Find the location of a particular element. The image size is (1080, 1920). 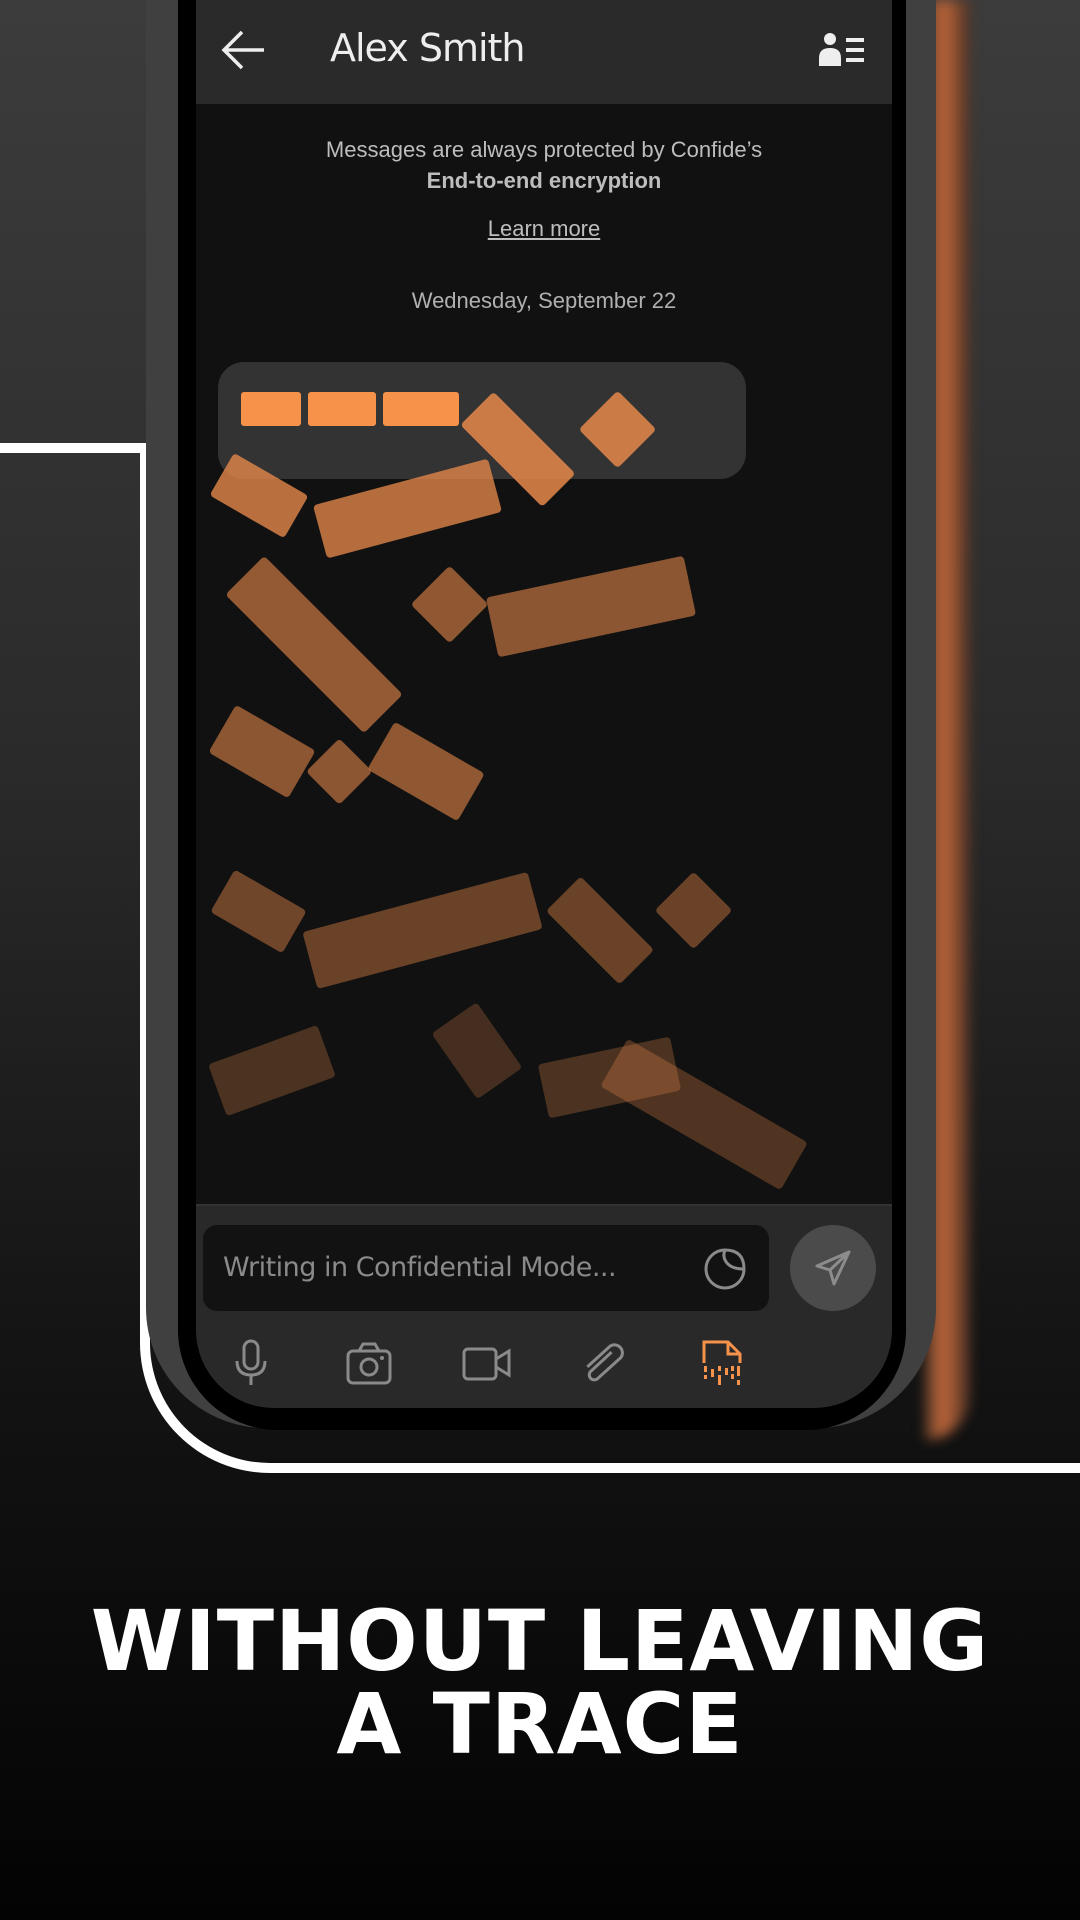

frame-outline is located at coordinates (75, 448).